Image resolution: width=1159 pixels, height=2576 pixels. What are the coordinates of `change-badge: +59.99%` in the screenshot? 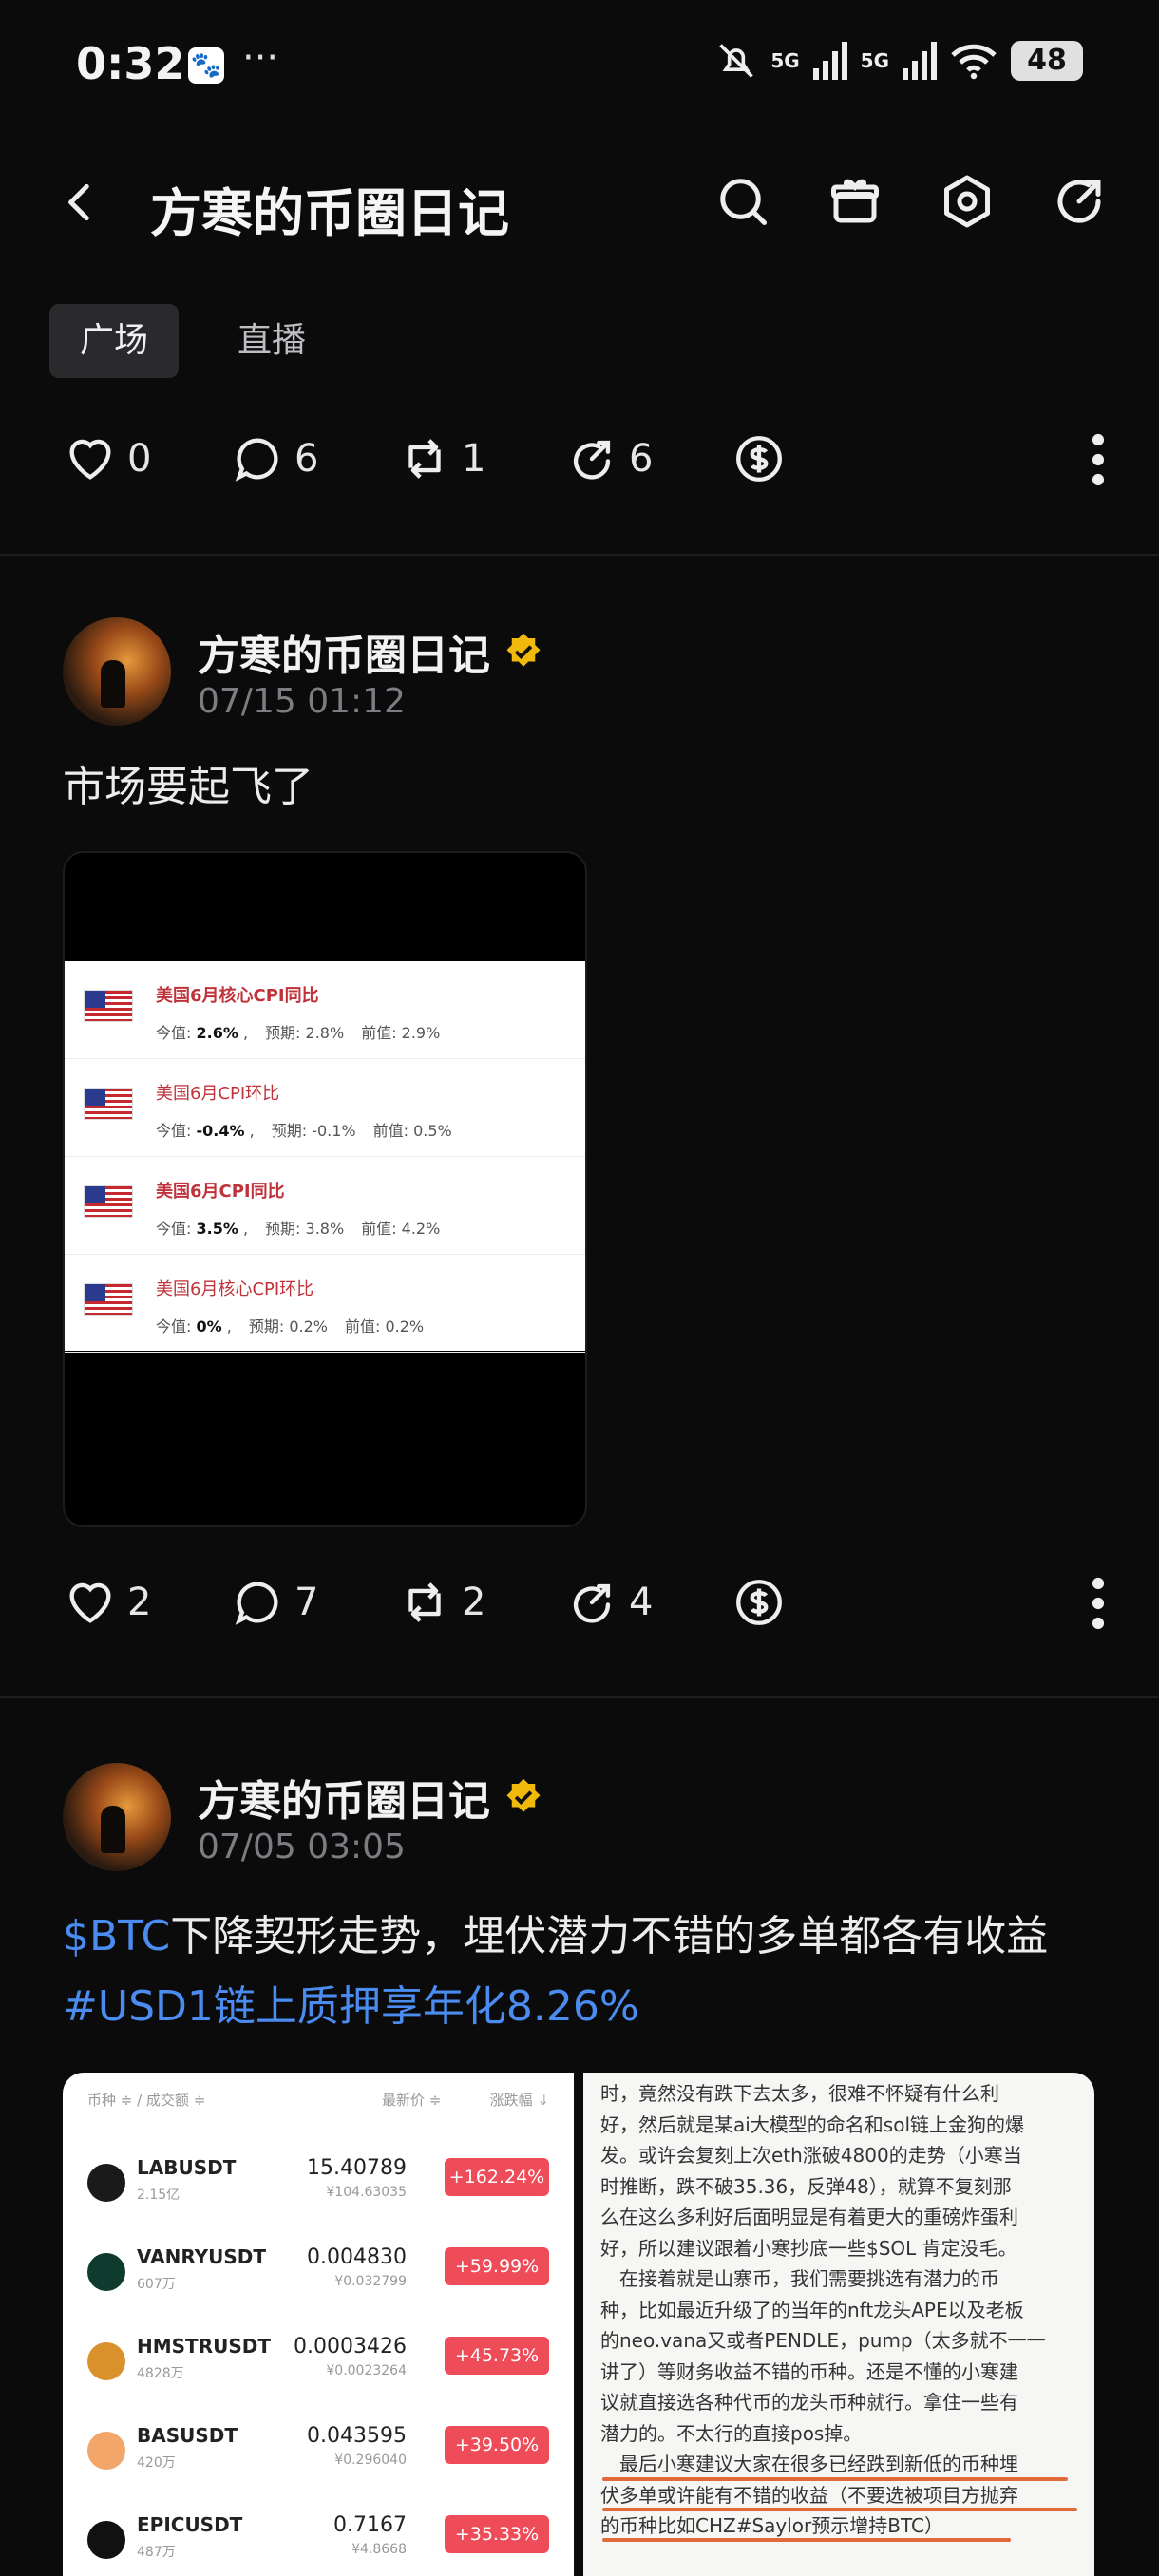 It's located at (497, 2266).